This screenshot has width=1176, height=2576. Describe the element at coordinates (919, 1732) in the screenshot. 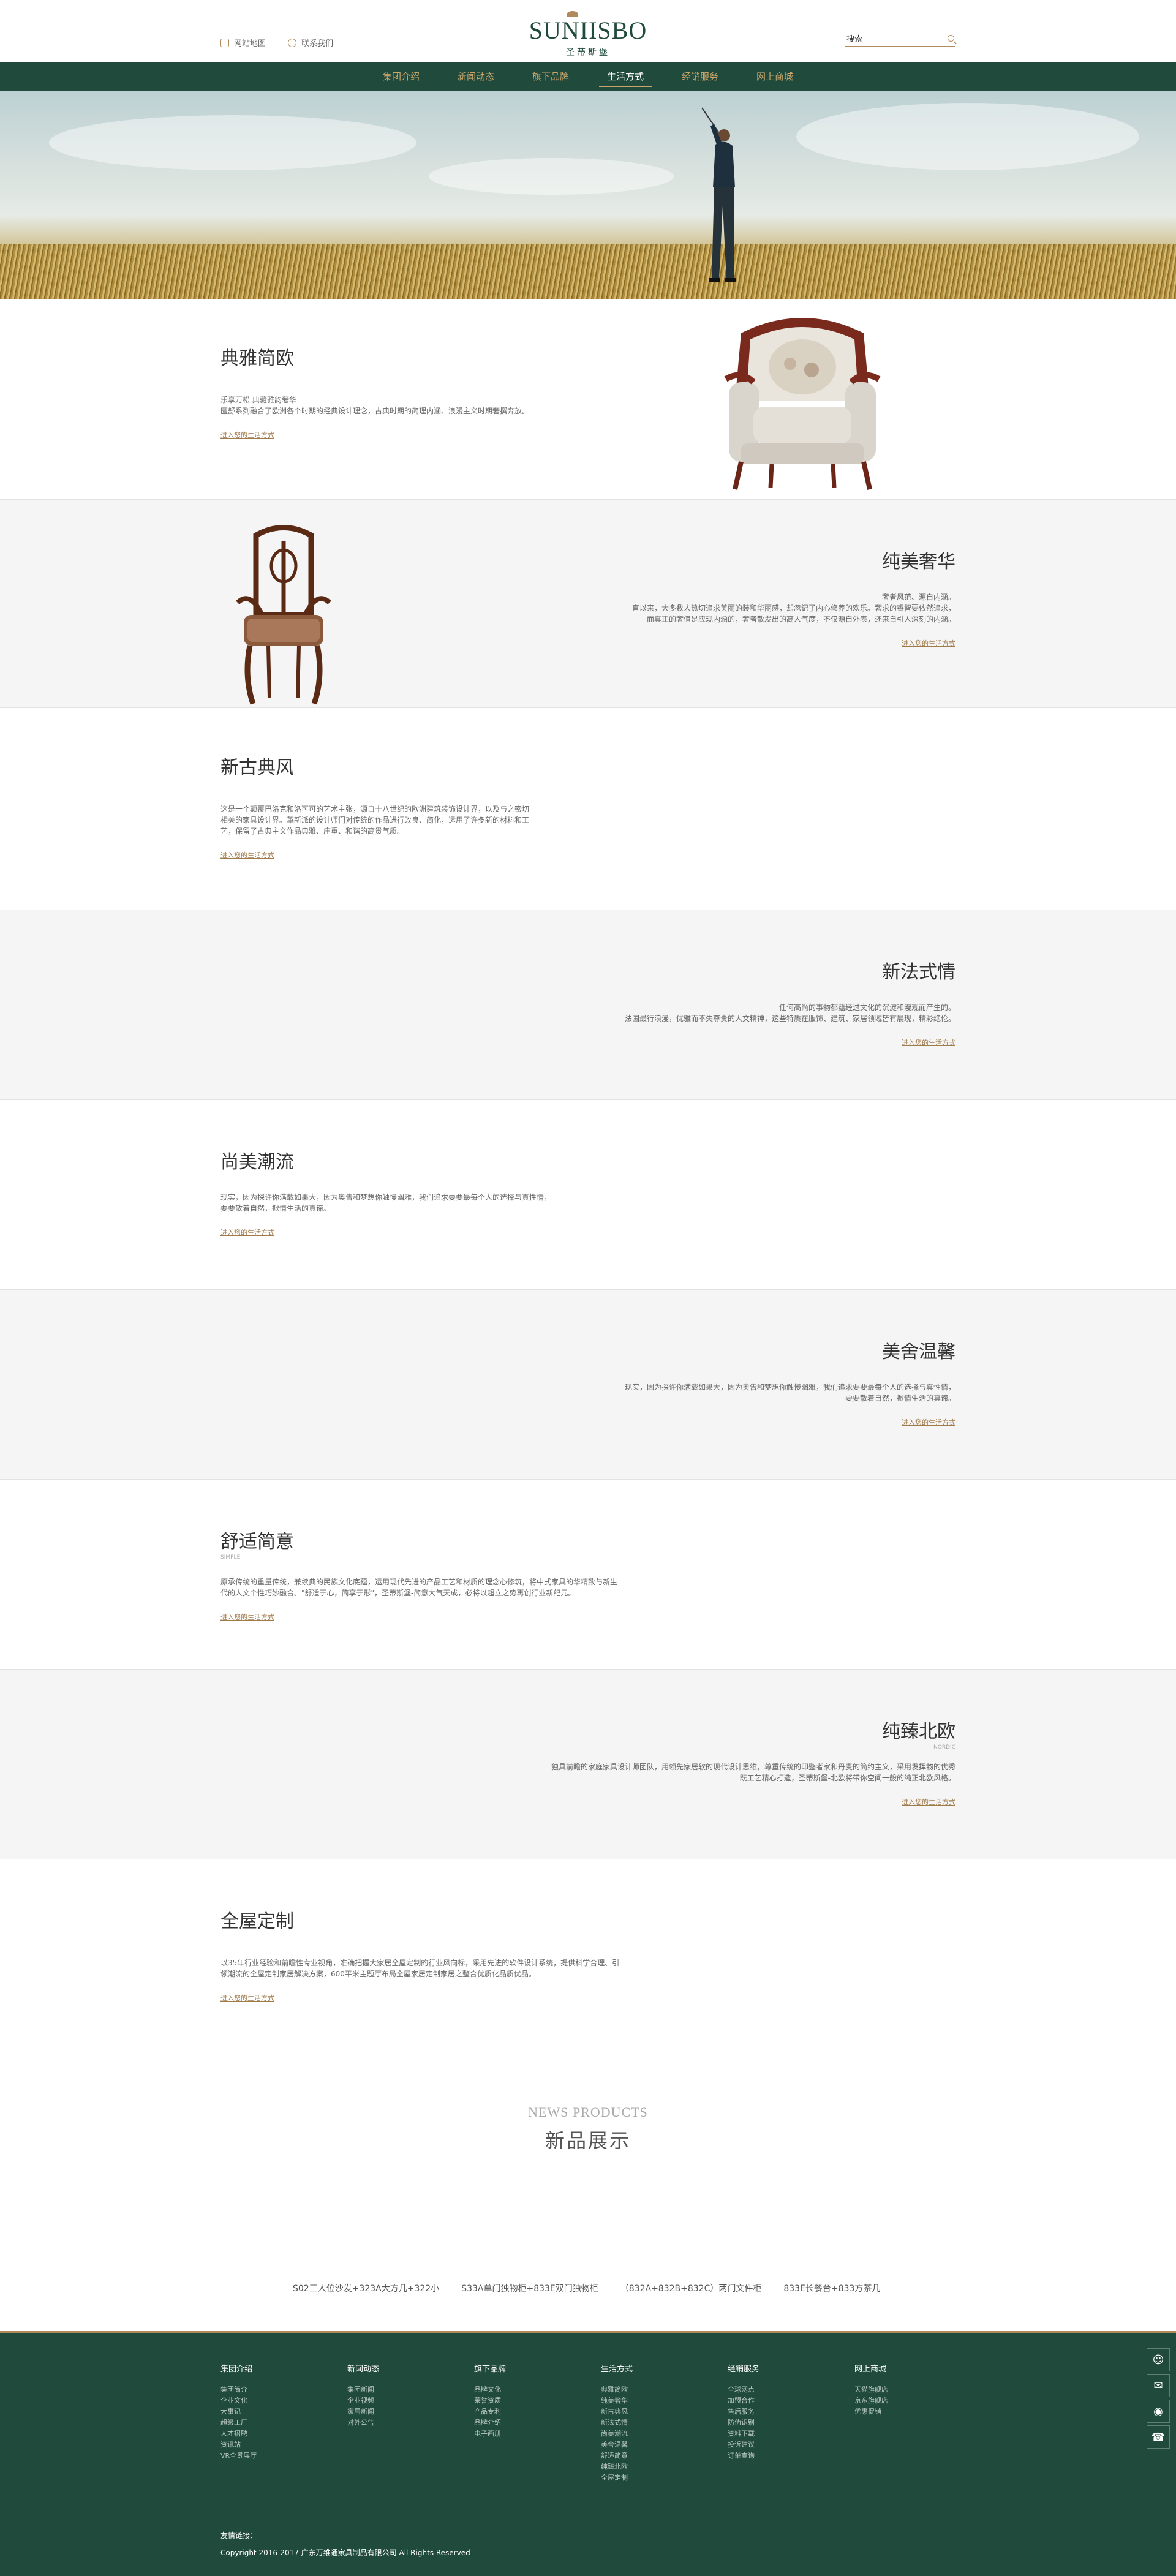

I see `section-title: 纯臻北欧` at that location.